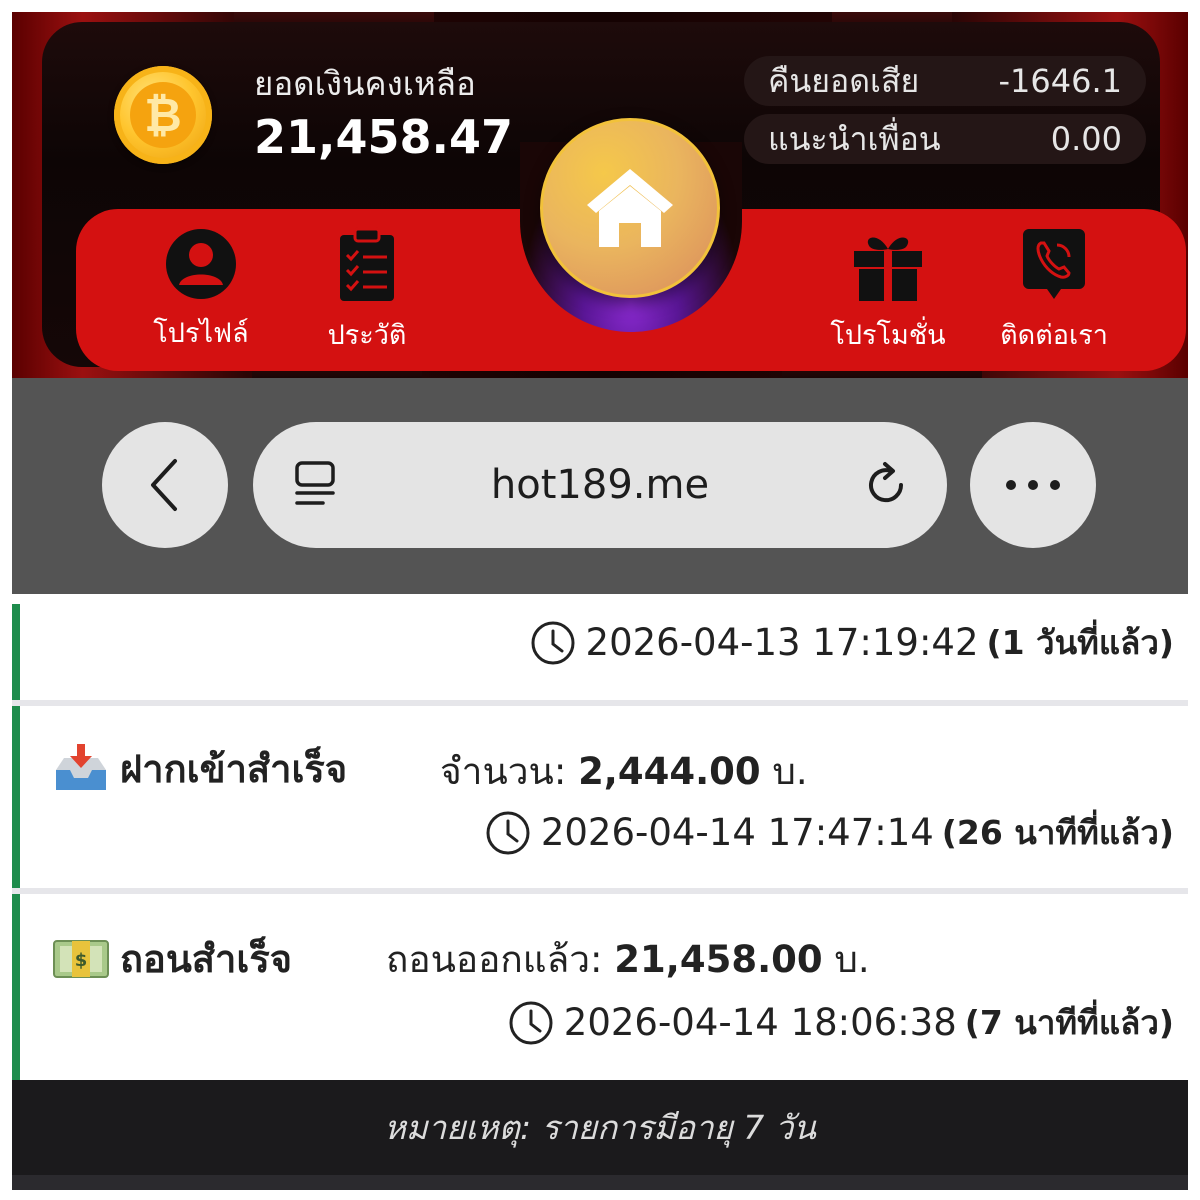  What do you see at coordinates (201, 333) in the screenshot?
I see `nav-label-profile: โปรไฟล์` at bounding box center [201, 333].